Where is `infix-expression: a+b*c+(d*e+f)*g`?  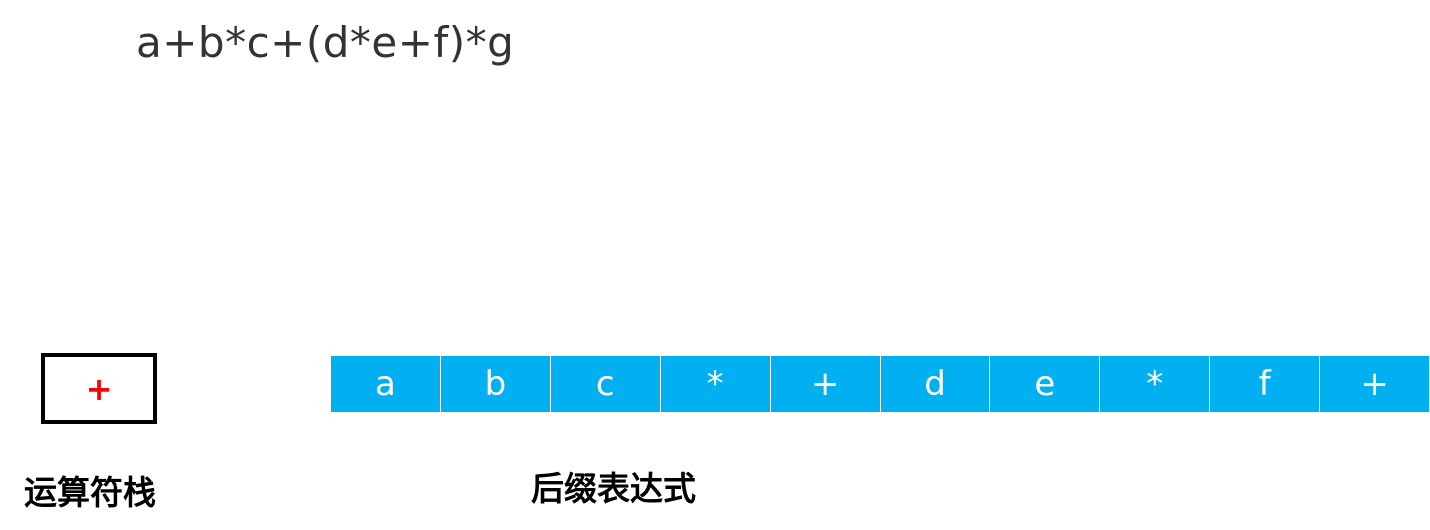 infix-expression: a+b*c+(d*e+f)*g is located at coordinates (325, 42).